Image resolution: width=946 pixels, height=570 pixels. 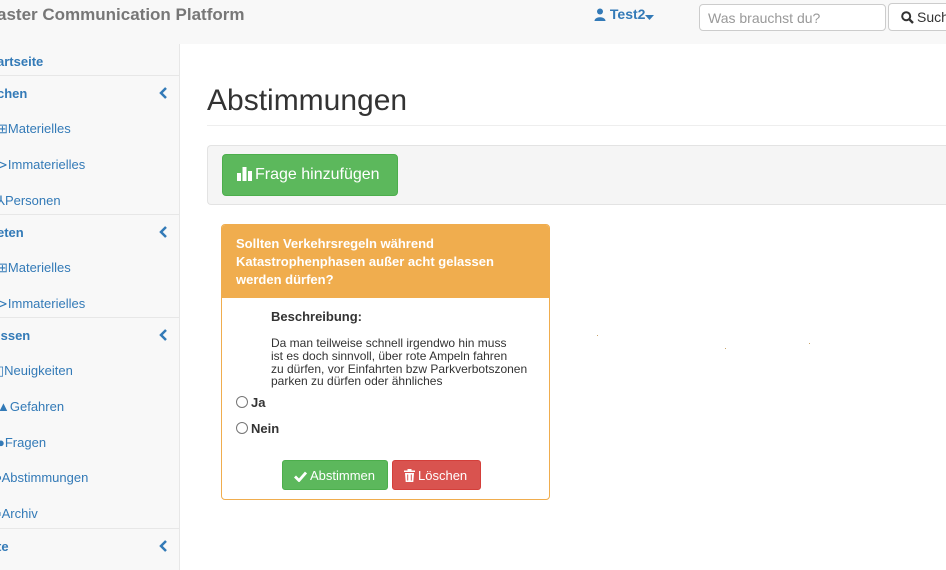 What do you see at coordinates (45, 477) in the screenshot?
I see `sidebar-item-label: Abstimmungen` at bounding box center [45, 477].